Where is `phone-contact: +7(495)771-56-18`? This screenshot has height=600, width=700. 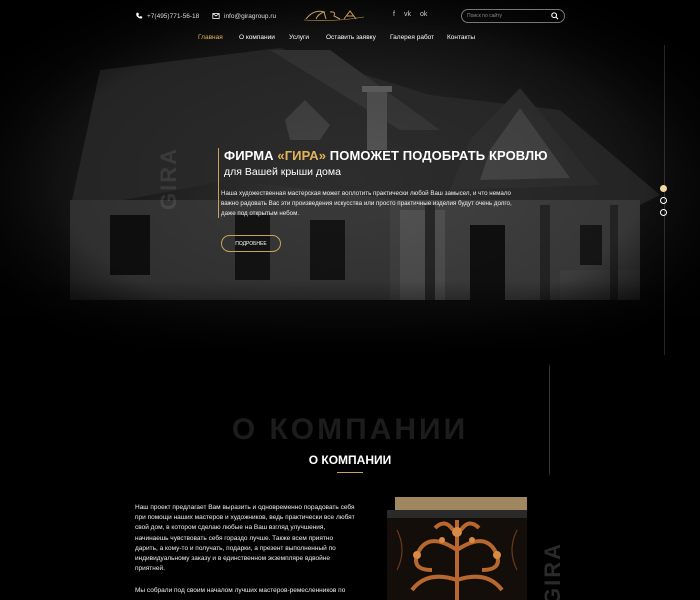
phone-contact: +7(495)771-56-18 is located at coordinates (167, 16).